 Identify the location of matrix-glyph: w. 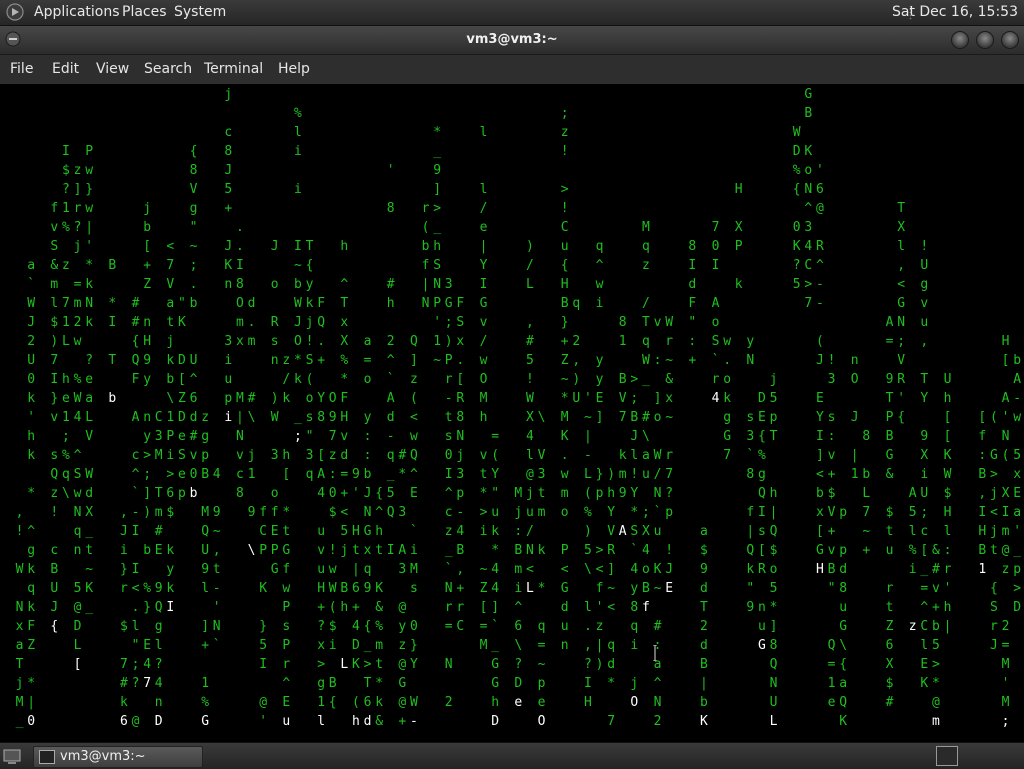
(89, 208).